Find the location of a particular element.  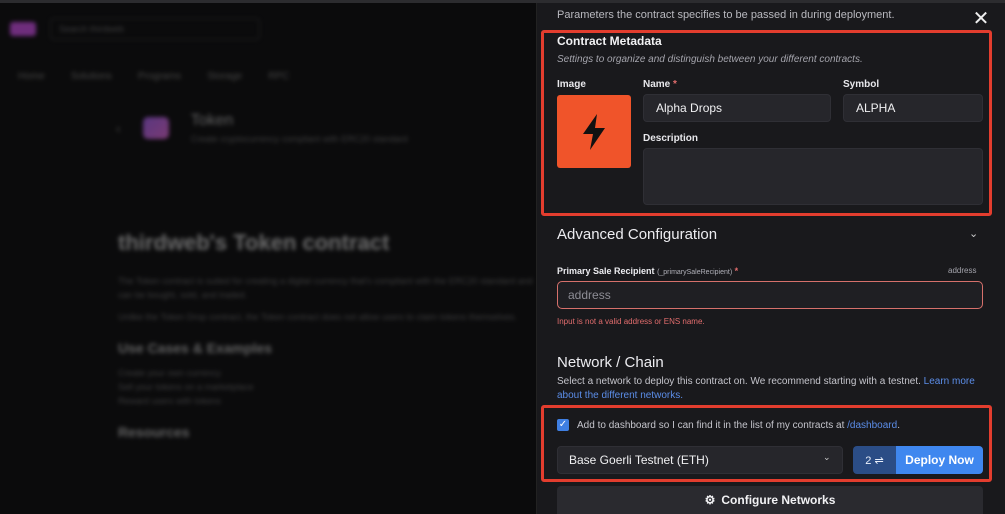

psr-type-label: address is located at coordinates (962, 270).